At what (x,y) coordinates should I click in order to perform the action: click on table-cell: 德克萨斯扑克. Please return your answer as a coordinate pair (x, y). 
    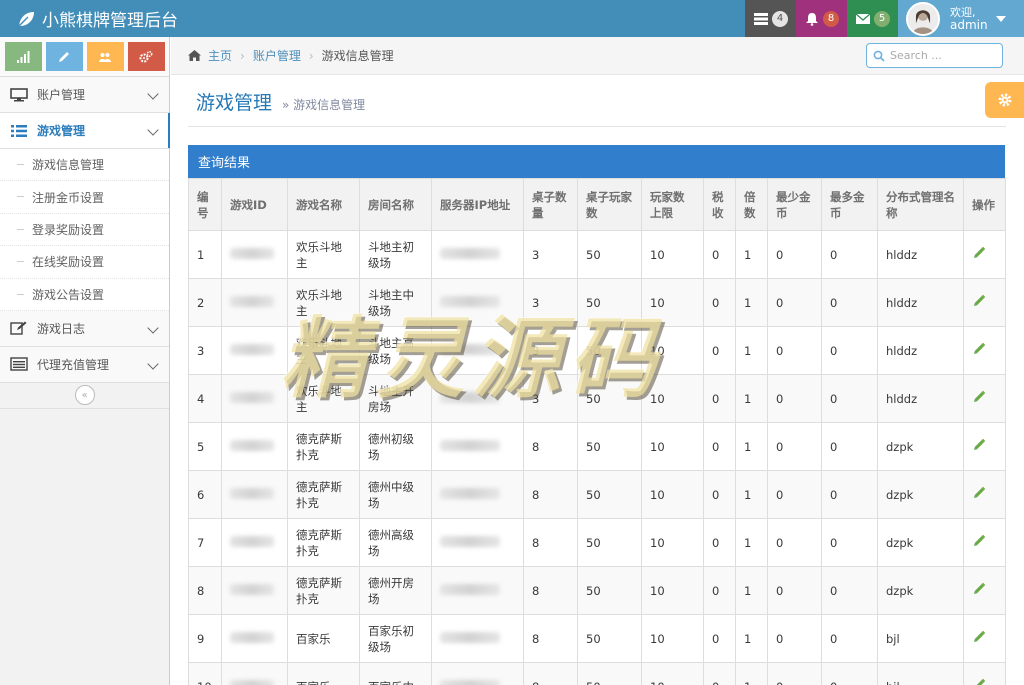
    Looking at the image, I should click on (323, 446).